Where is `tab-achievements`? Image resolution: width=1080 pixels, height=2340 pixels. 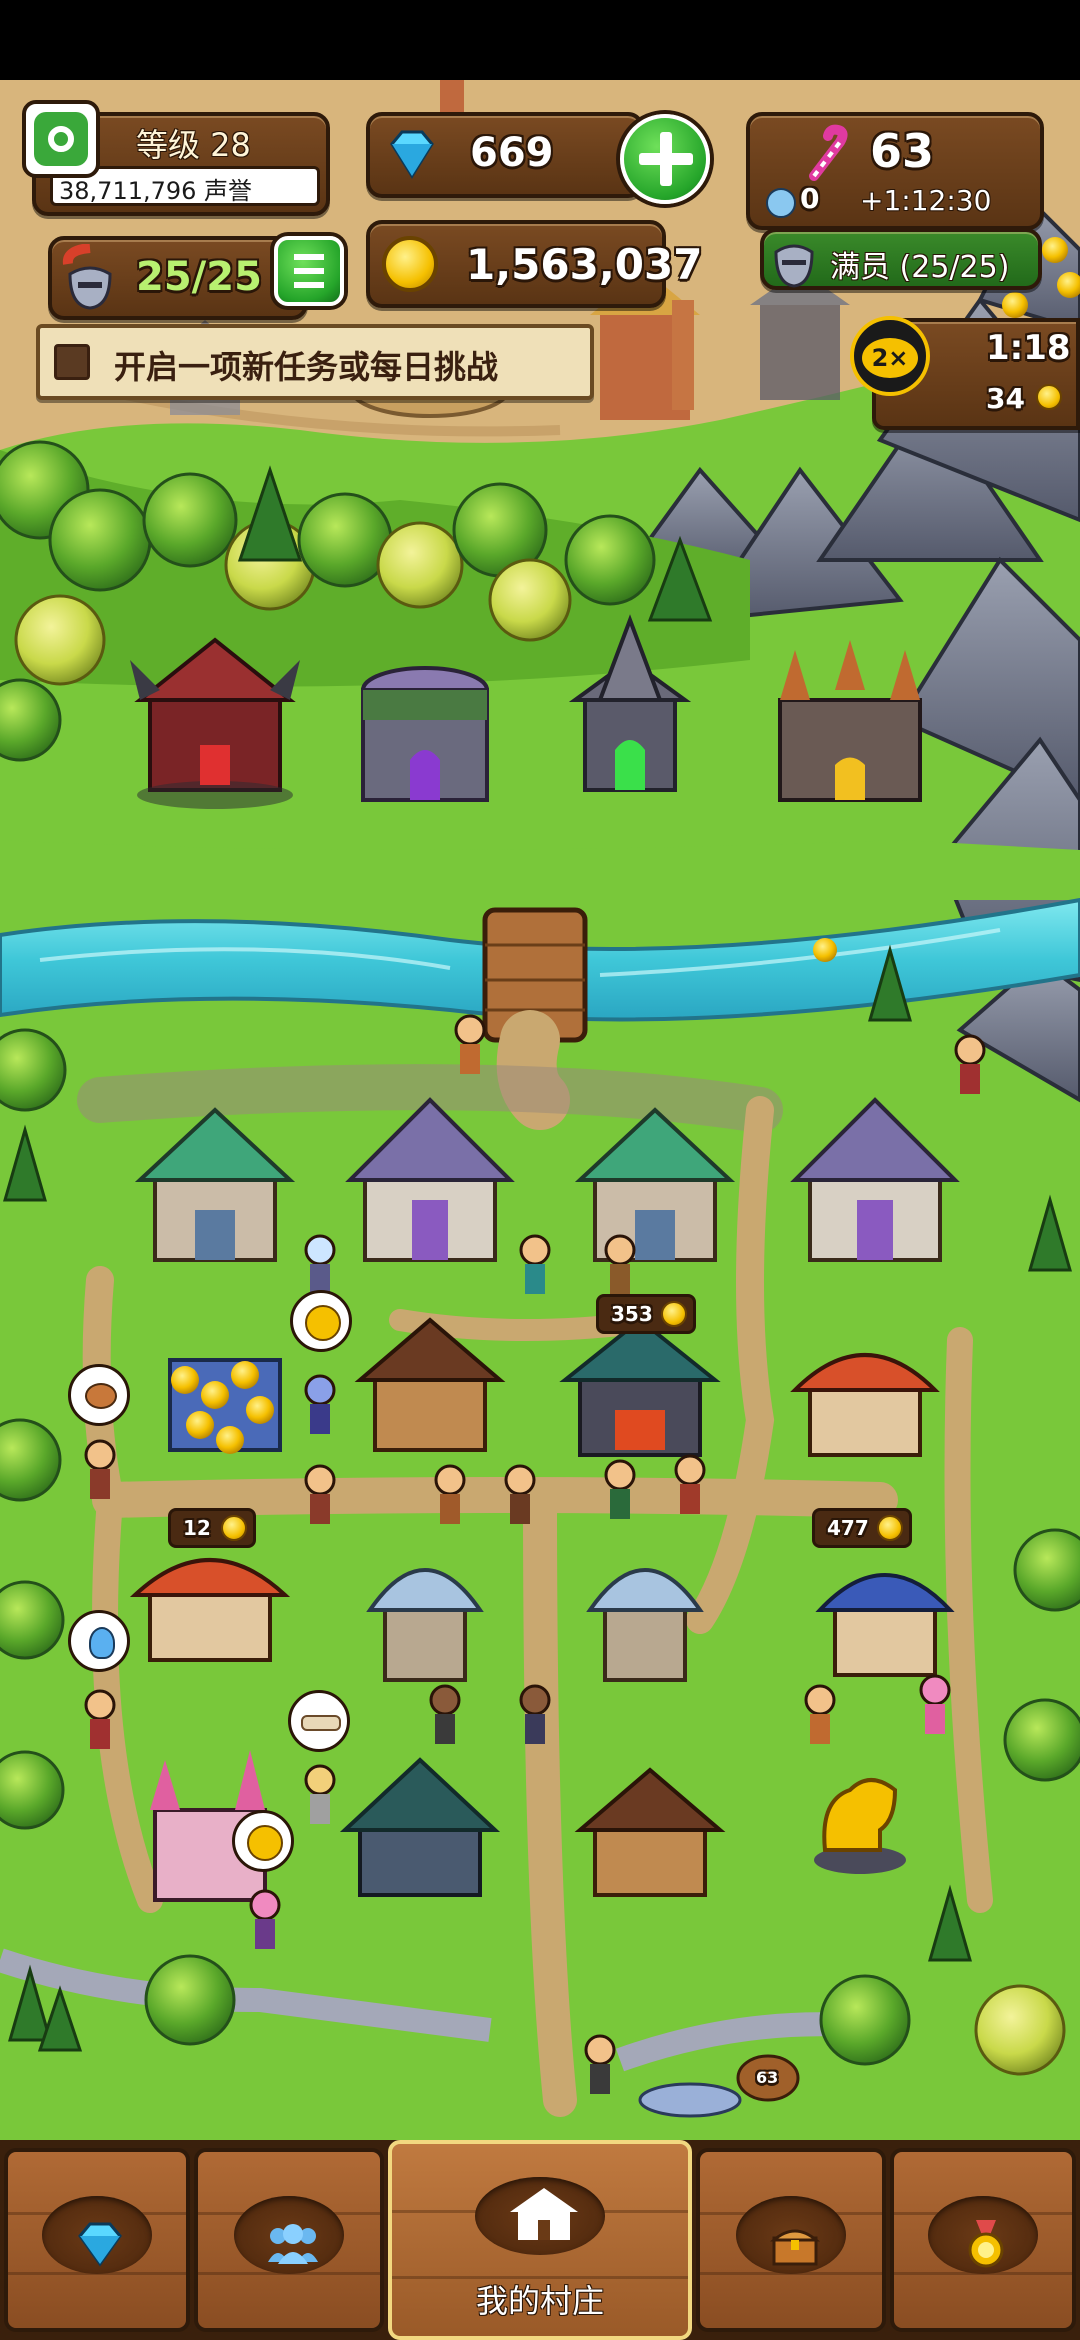 tab-achievements is located at coordinates (983, 2240).